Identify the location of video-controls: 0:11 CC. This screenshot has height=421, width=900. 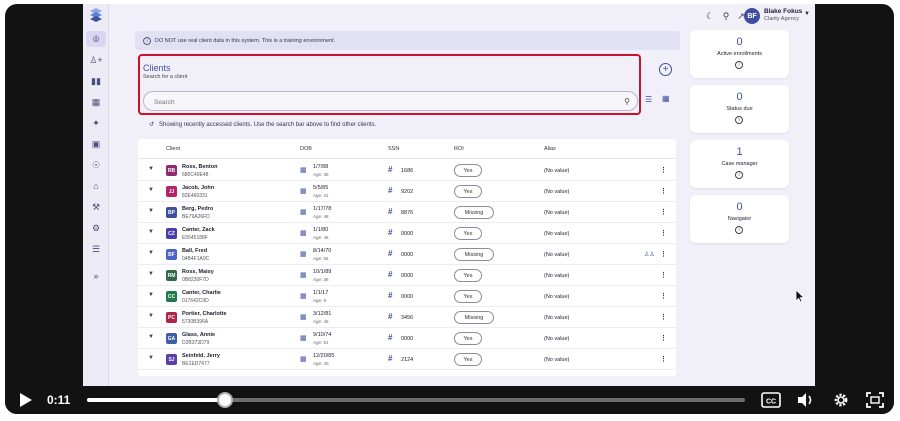
(449, 400).